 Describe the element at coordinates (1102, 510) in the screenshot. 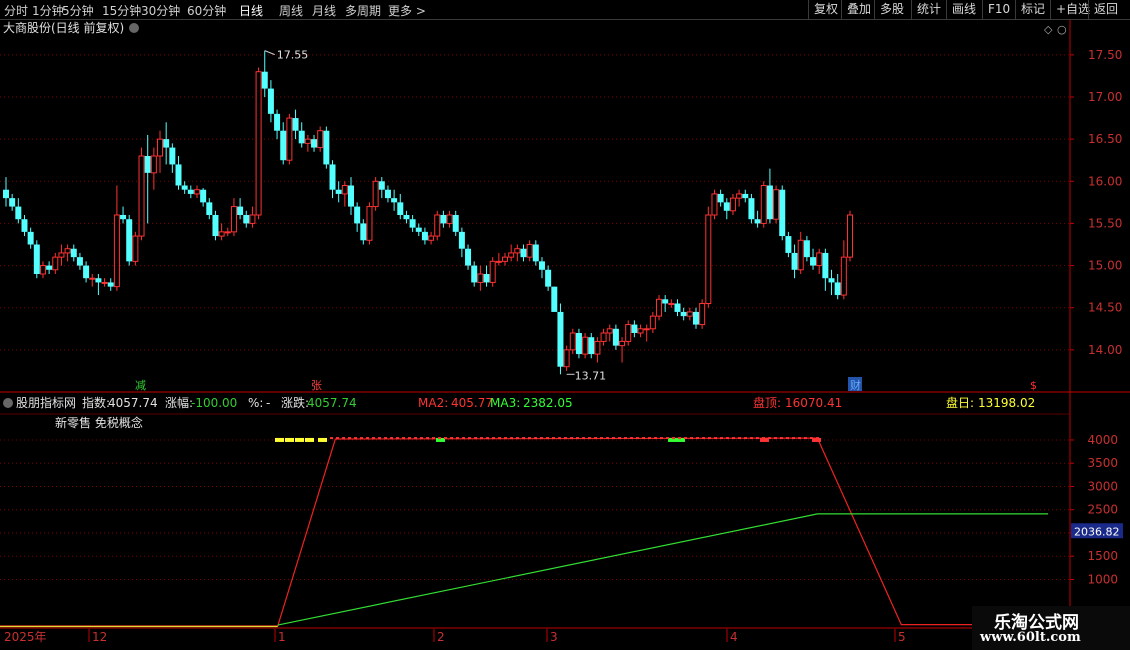

I see `indicator-axis-label: 2500` at that location.